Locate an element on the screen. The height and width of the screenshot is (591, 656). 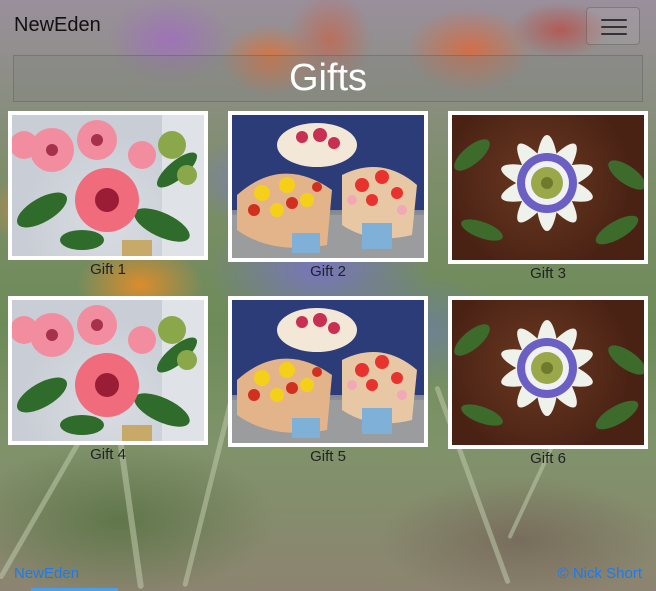
hamburger-icon is located at coordinates (614, 20).